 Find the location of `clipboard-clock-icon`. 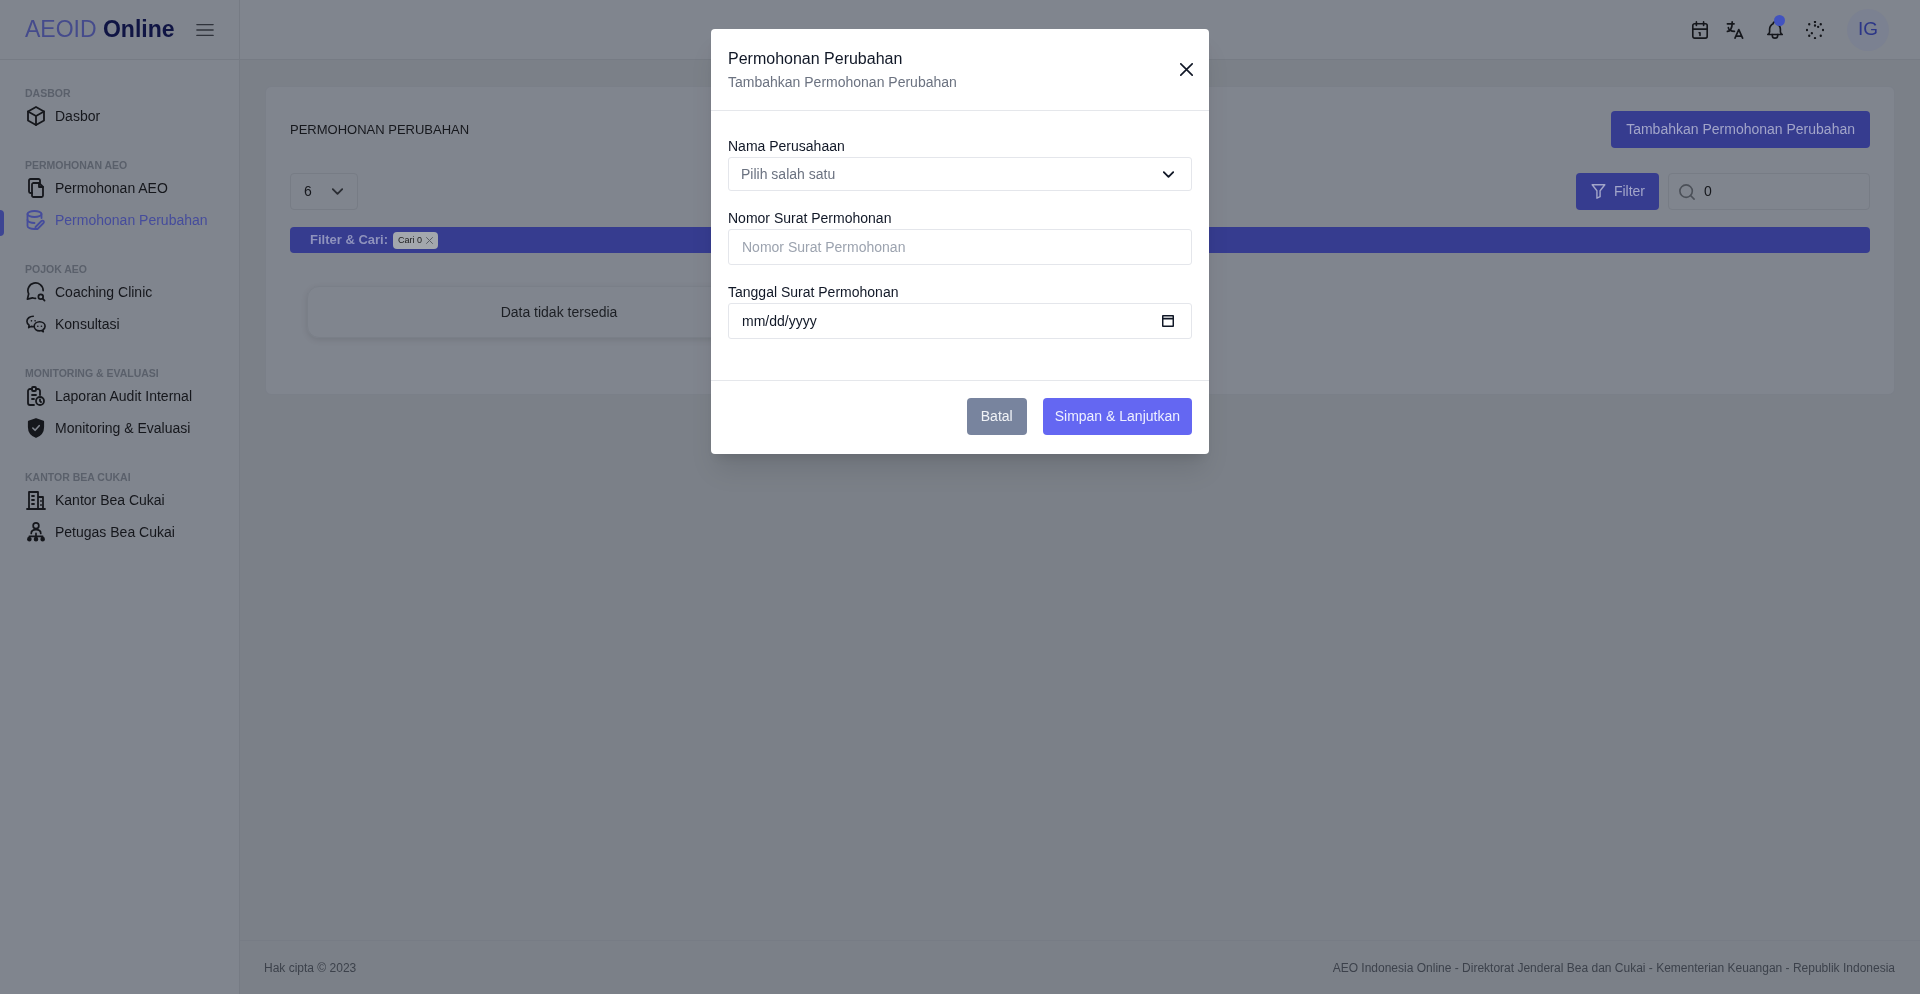

clipboard-clock-icon is located at coordinates (36, 396).